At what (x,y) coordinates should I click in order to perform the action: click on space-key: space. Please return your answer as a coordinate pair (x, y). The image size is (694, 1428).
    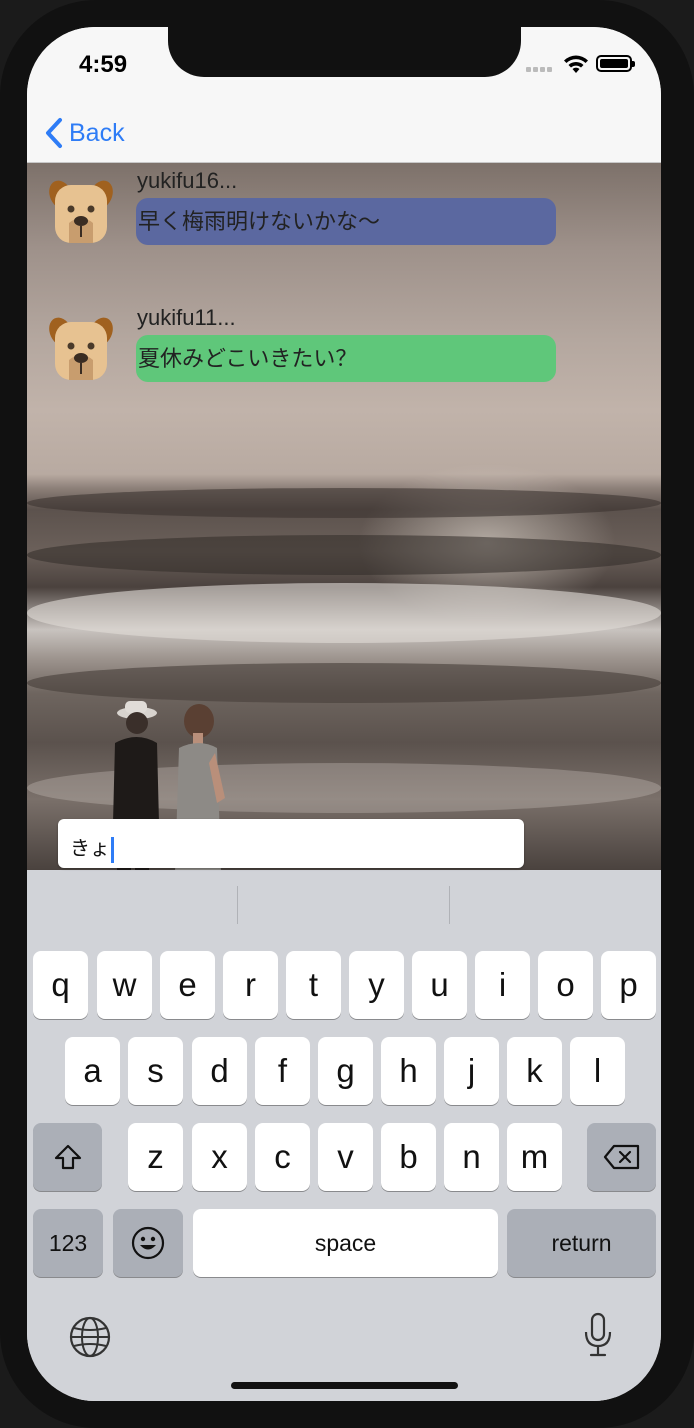
    Looking at the image, I should click on (345, 1243).